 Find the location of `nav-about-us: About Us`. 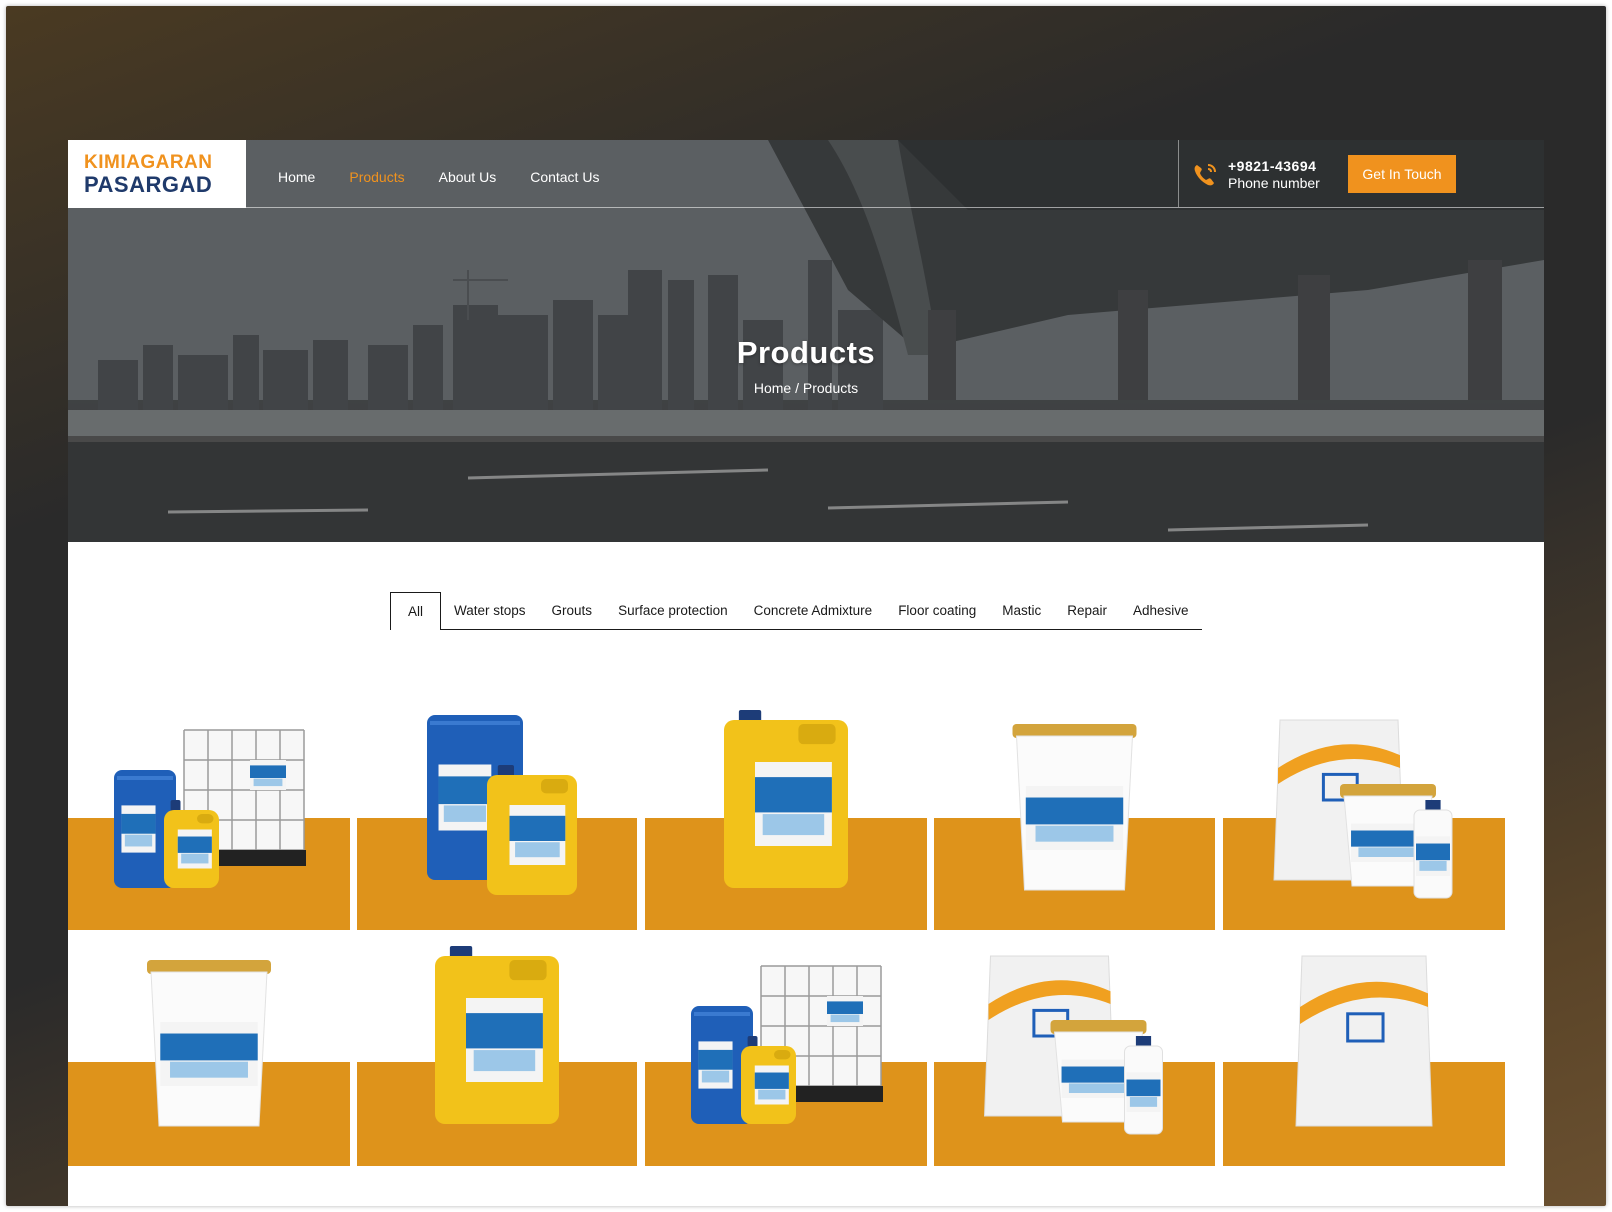

nav-about-us: About Us is located at coordinates (468, 177).